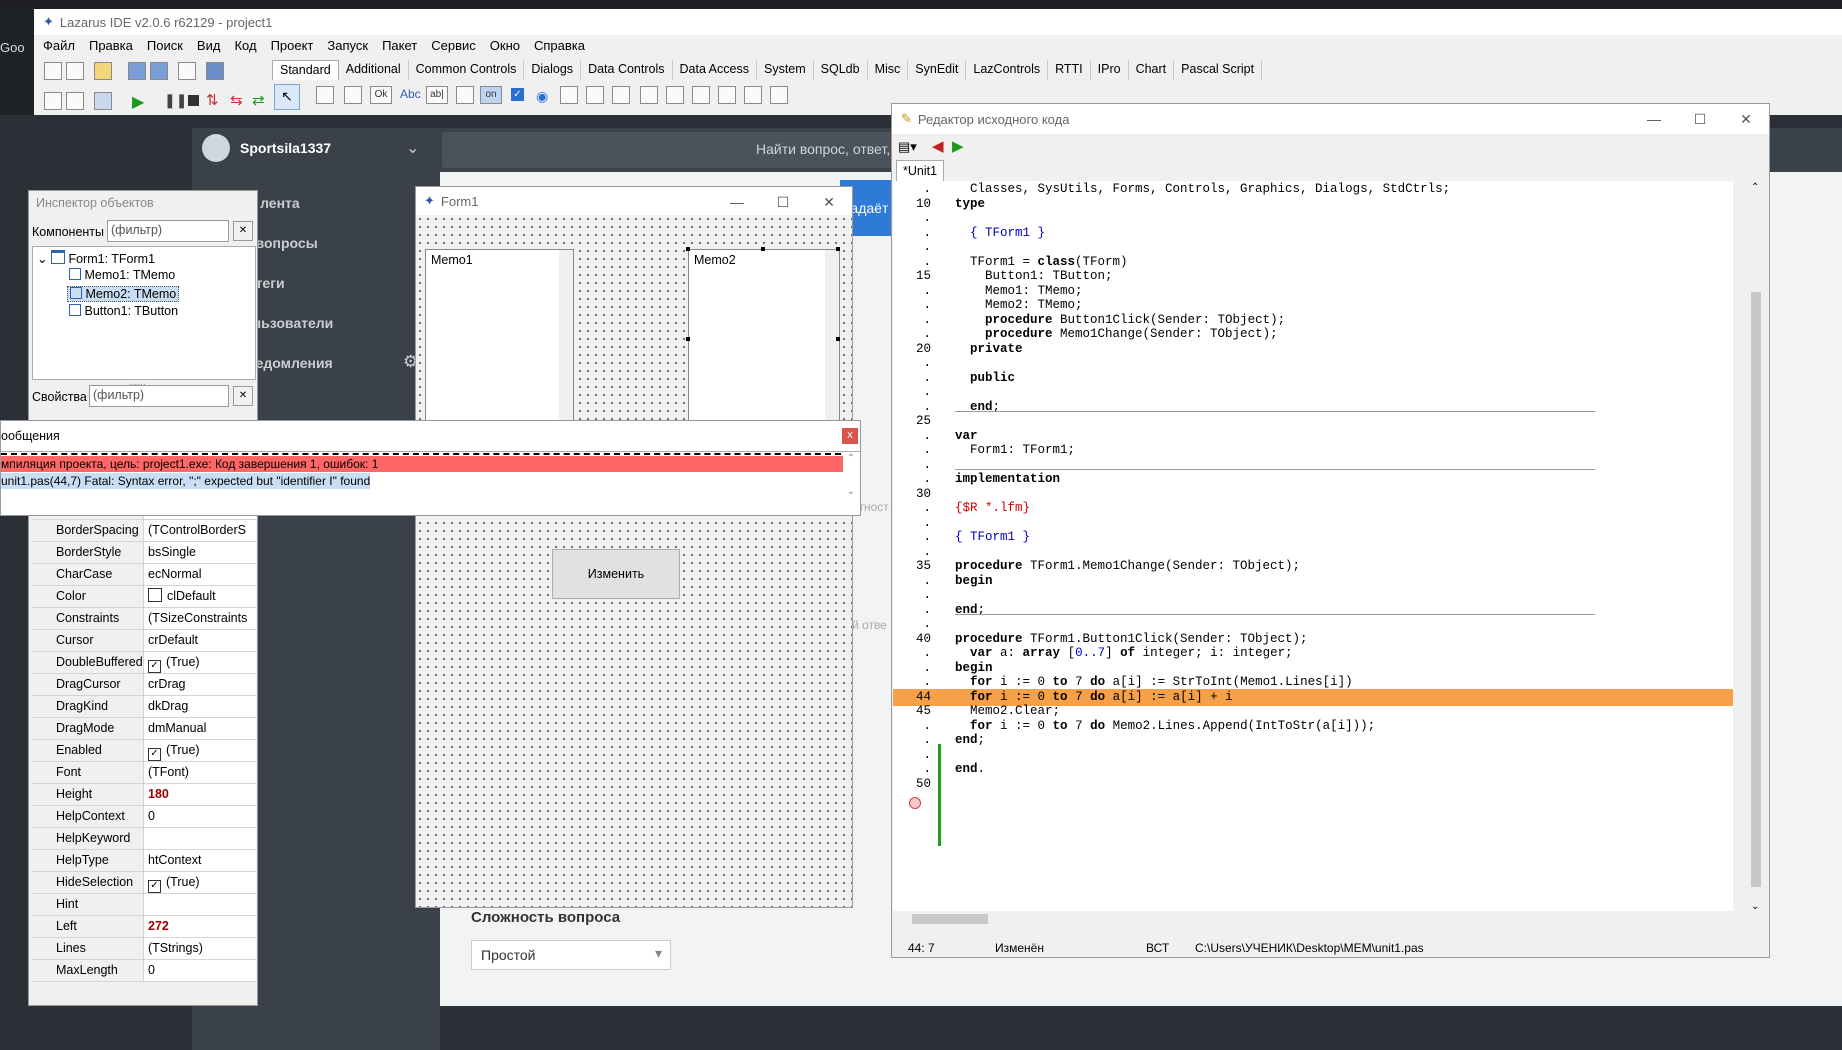  What do you see at coordinates (200, 574) in the screenshot?
I see `property-value: ecNormal` at bounding box center [200, 574].